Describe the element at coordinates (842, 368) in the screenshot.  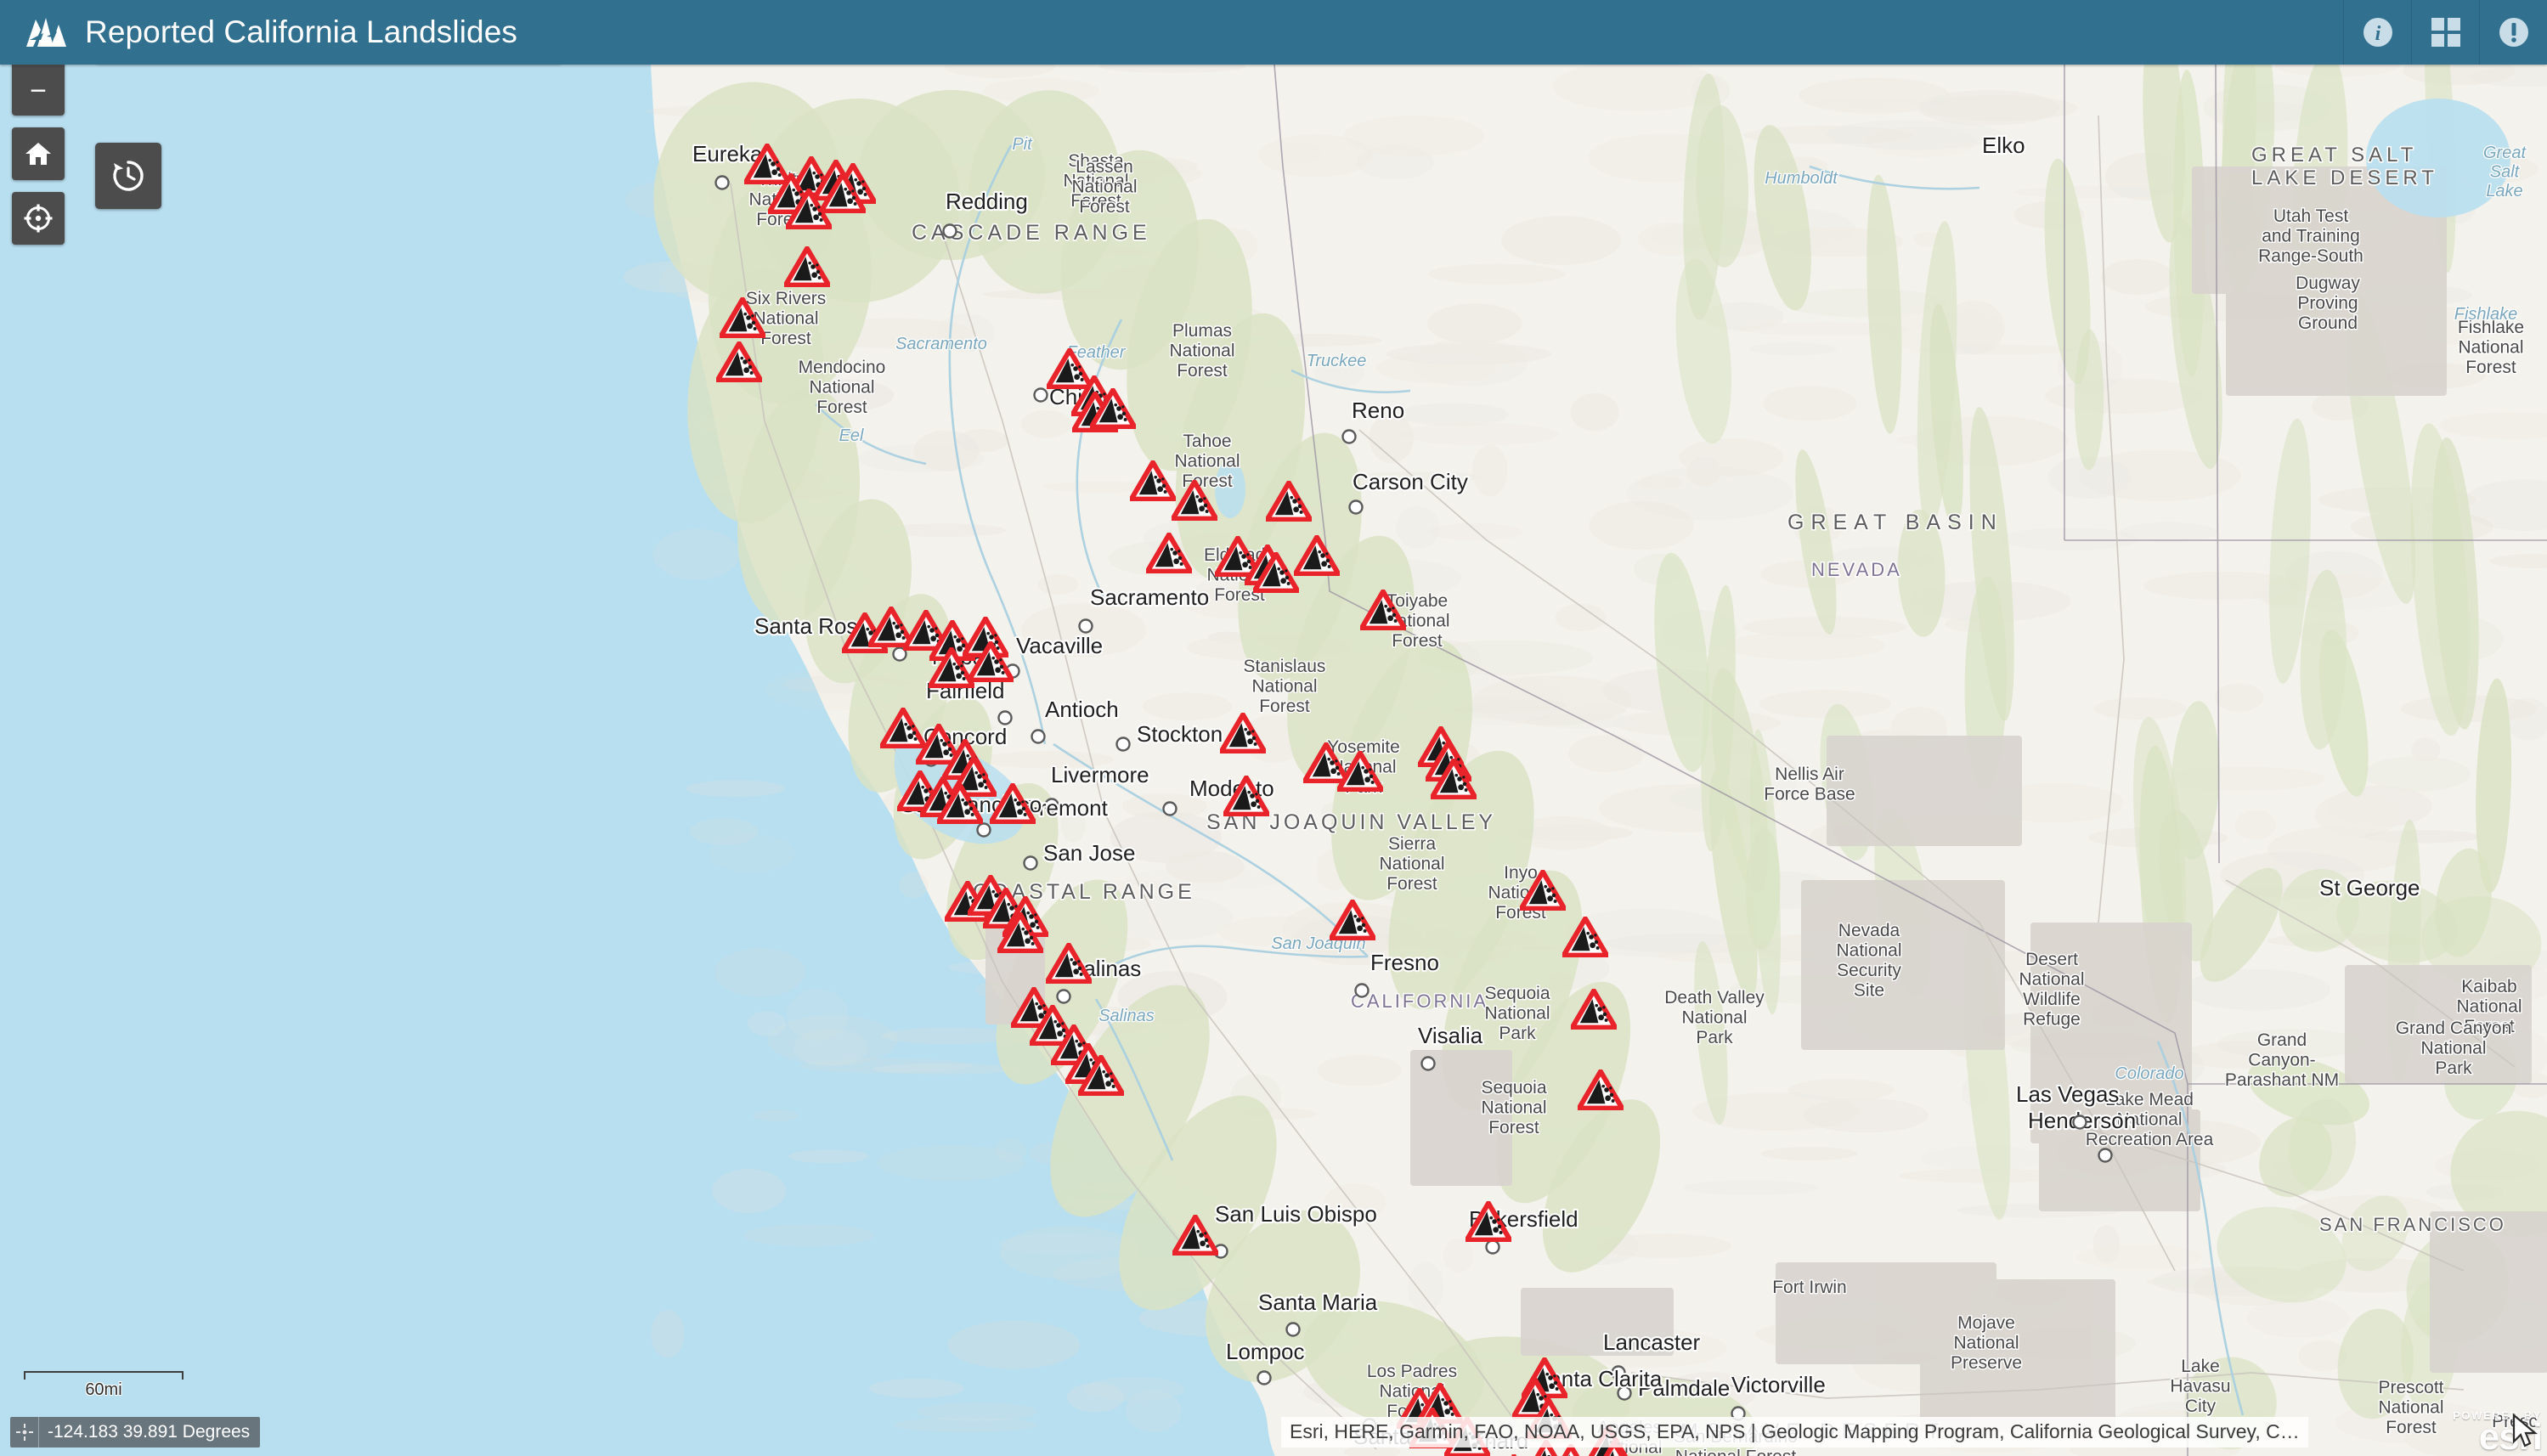
I see `svg-text: Mendocino` at that location.